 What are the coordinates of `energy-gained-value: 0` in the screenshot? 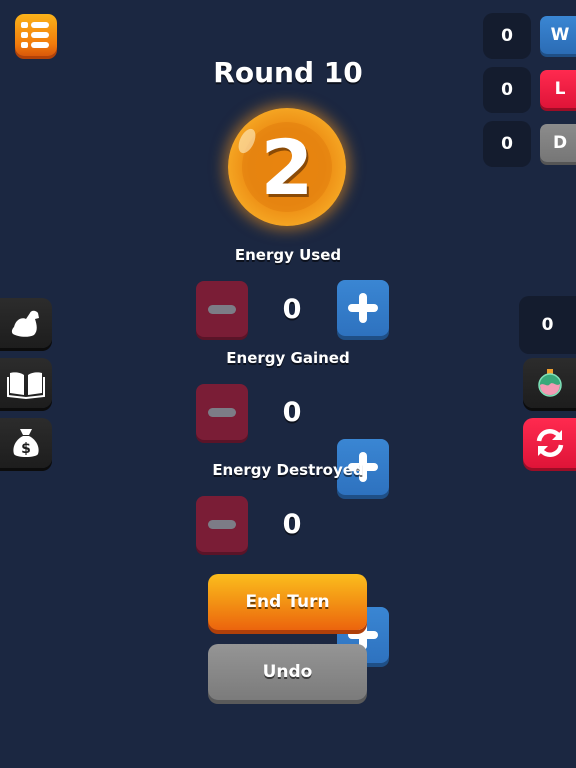 It's located at (292, 412).